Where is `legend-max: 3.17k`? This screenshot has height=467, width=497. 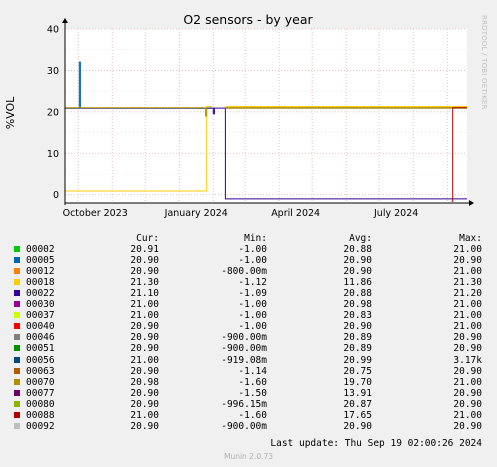
legend-max: 3.17k is located at coordinates (467, 360).